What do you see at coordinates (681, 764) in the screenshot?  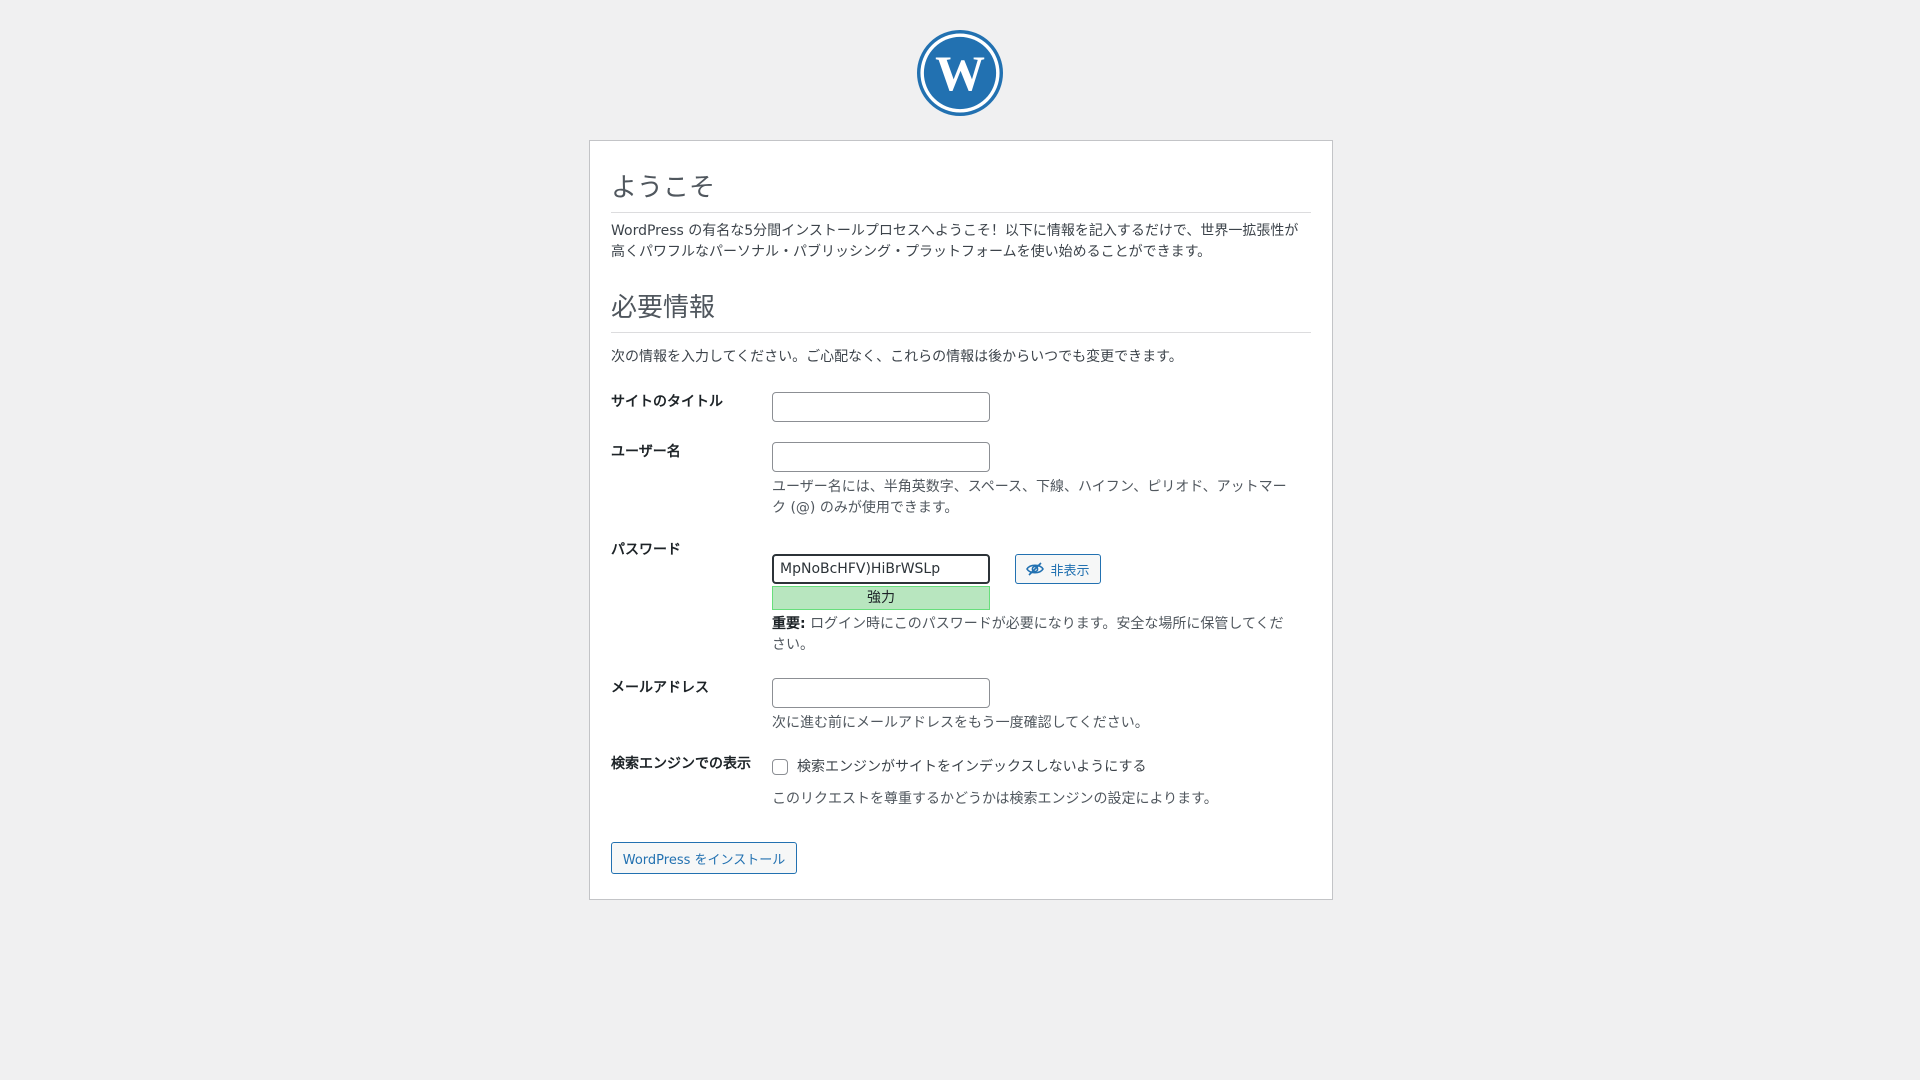 I see `search-engine-visibility-label: 検索エンジンでの表示` at bounding box center [681, 764].